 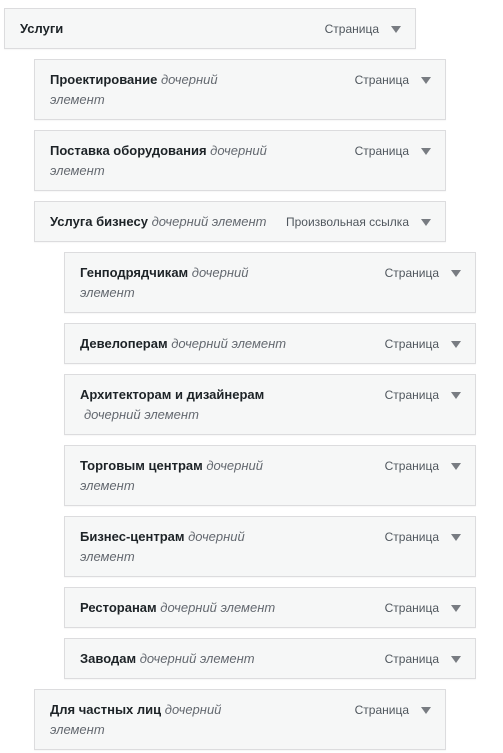 I want to click on menu-item-title: Услуги, so click(x=41, y=29).